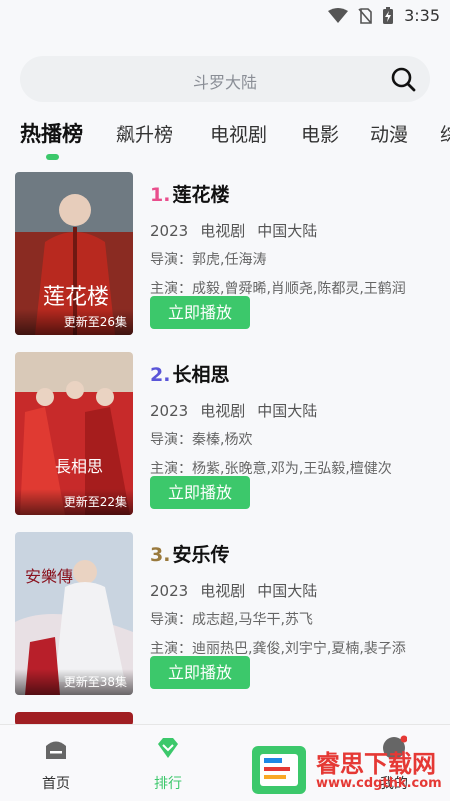 This screenshot has height=801, width=450. I want to click on director: 导演：成志超,马华干,苏飞, so click(231, 620).